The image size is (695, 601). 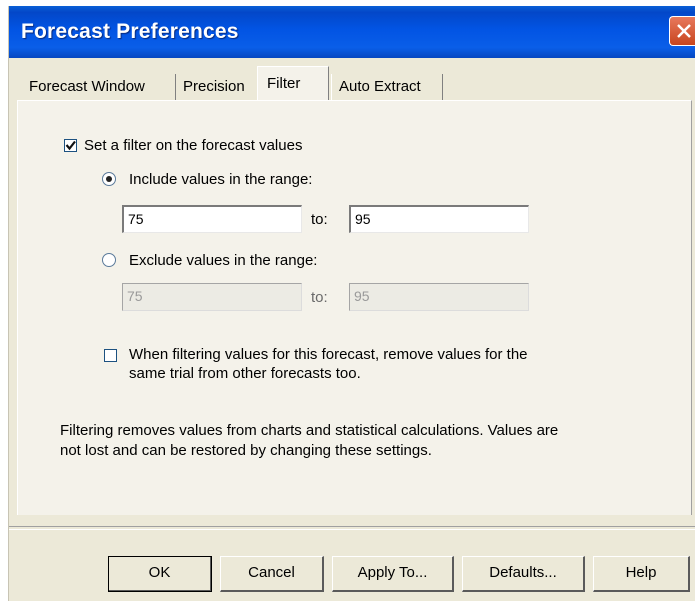 I want to click on include-to-label: to:, so click(x=319, y=219).